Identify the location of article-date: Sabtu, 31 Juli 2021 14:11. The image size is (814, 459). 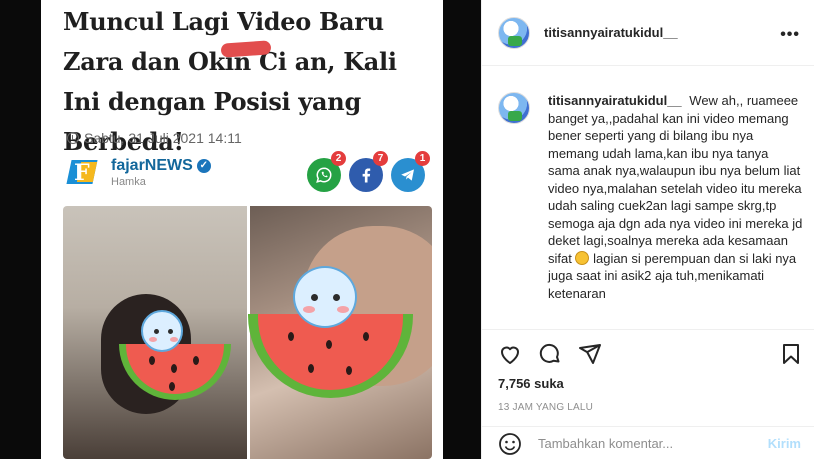
(163, 138).